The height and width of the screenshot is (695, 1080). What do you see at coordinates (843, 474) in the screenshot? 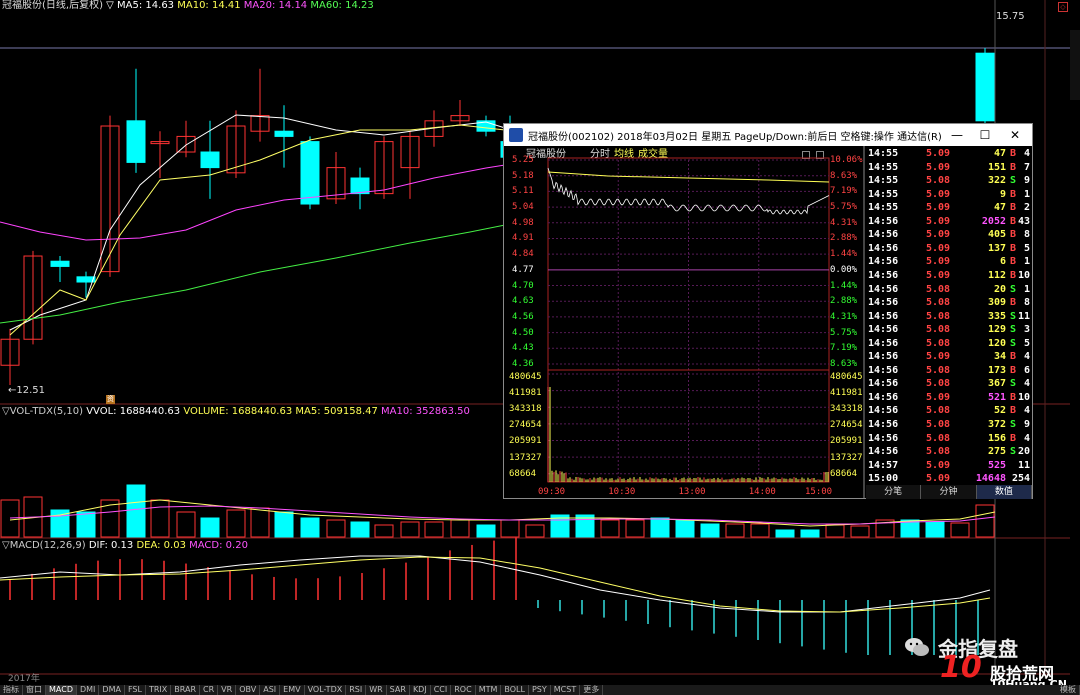
I see `axis-tick: 68664` at bounding box center [843, 474].